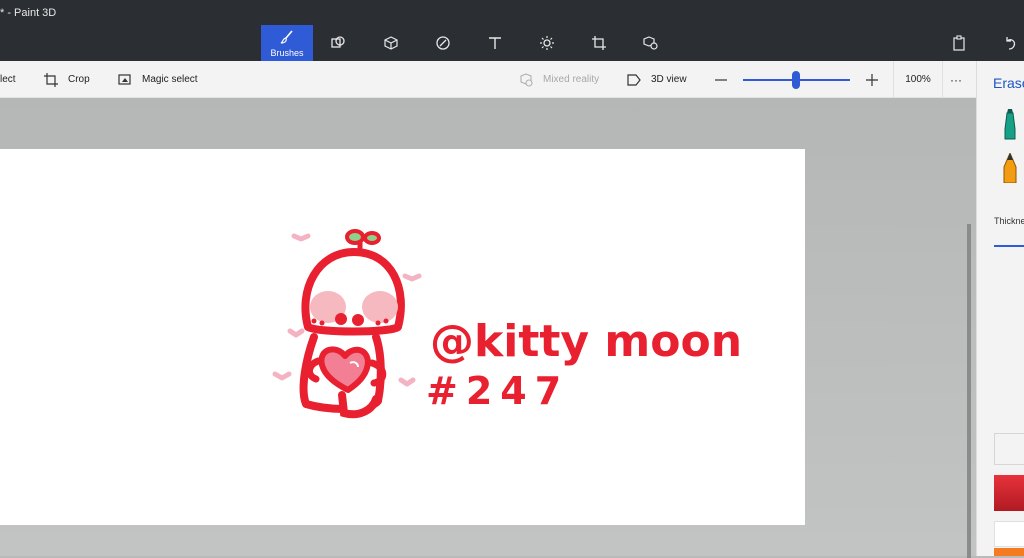 This screenshot has width=1024, height=558. I want to click on window-title: * - Paint 3D, so click(28, 13).